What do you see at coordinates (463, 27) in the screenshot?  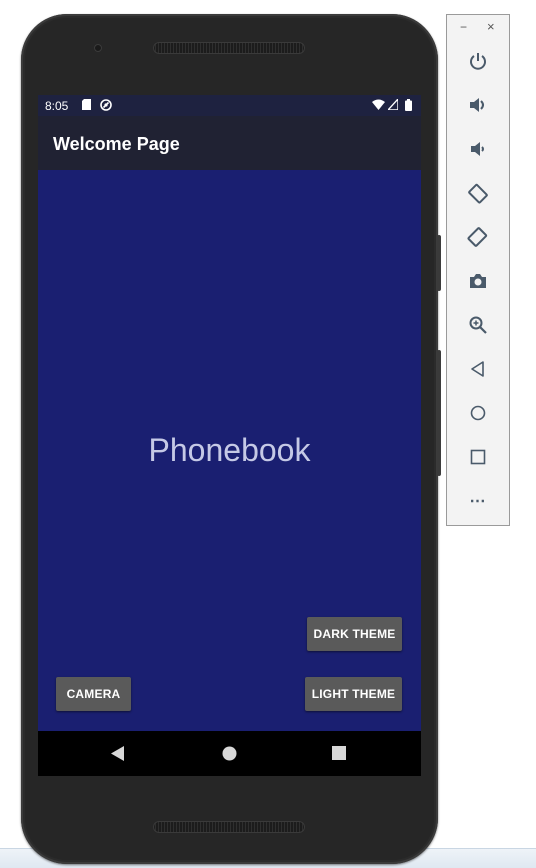 I see `minimize-button: −` at bounding box center [463, 27].